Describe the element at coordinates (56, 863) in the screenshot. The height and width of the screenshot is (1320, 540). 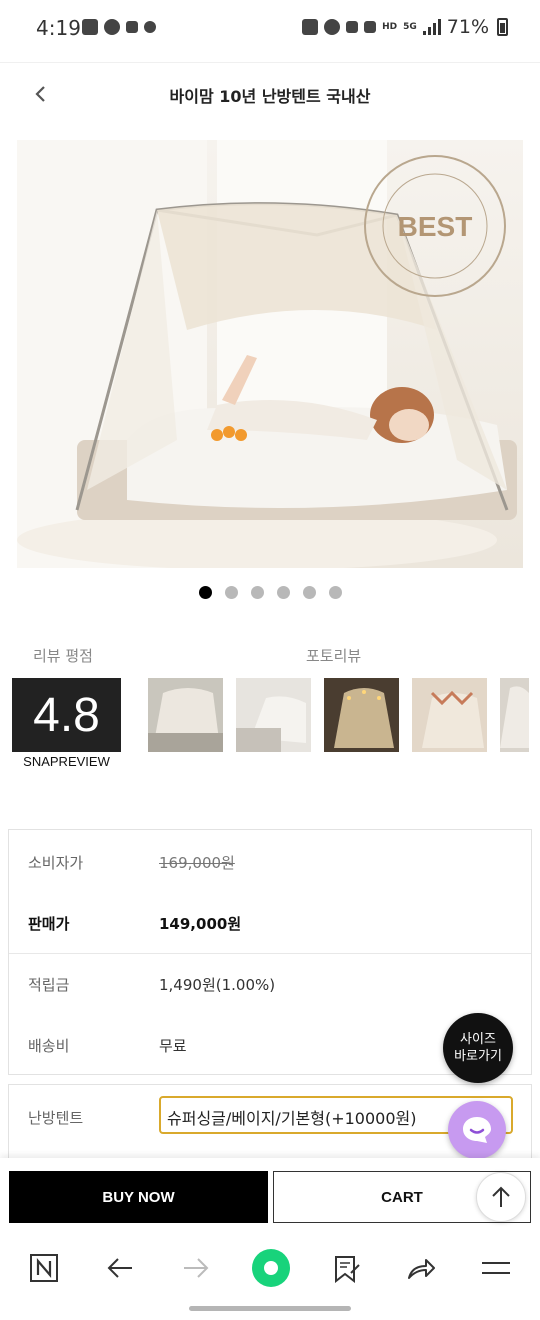
I see `consumer-price-label: 소비자가` at that location.